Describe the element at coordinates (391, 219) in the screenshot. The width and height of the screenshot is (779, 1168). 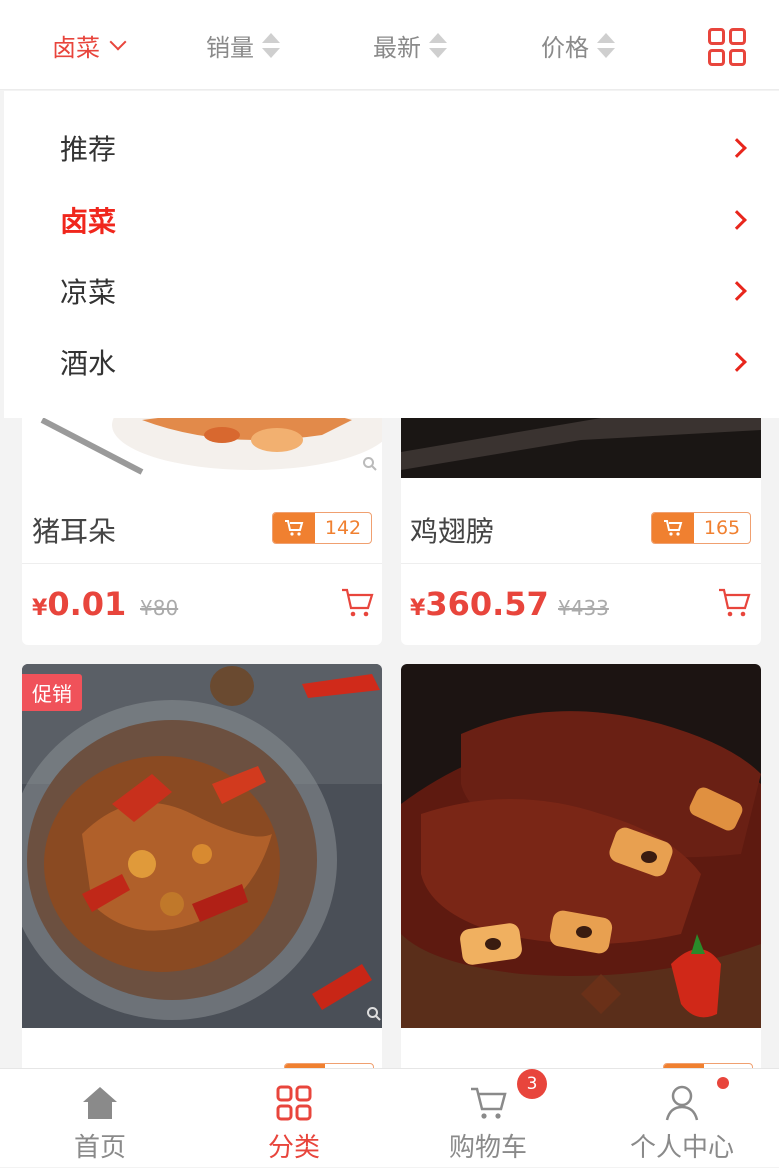
I see `dropdown-item-braised: 卤菜` at that location.